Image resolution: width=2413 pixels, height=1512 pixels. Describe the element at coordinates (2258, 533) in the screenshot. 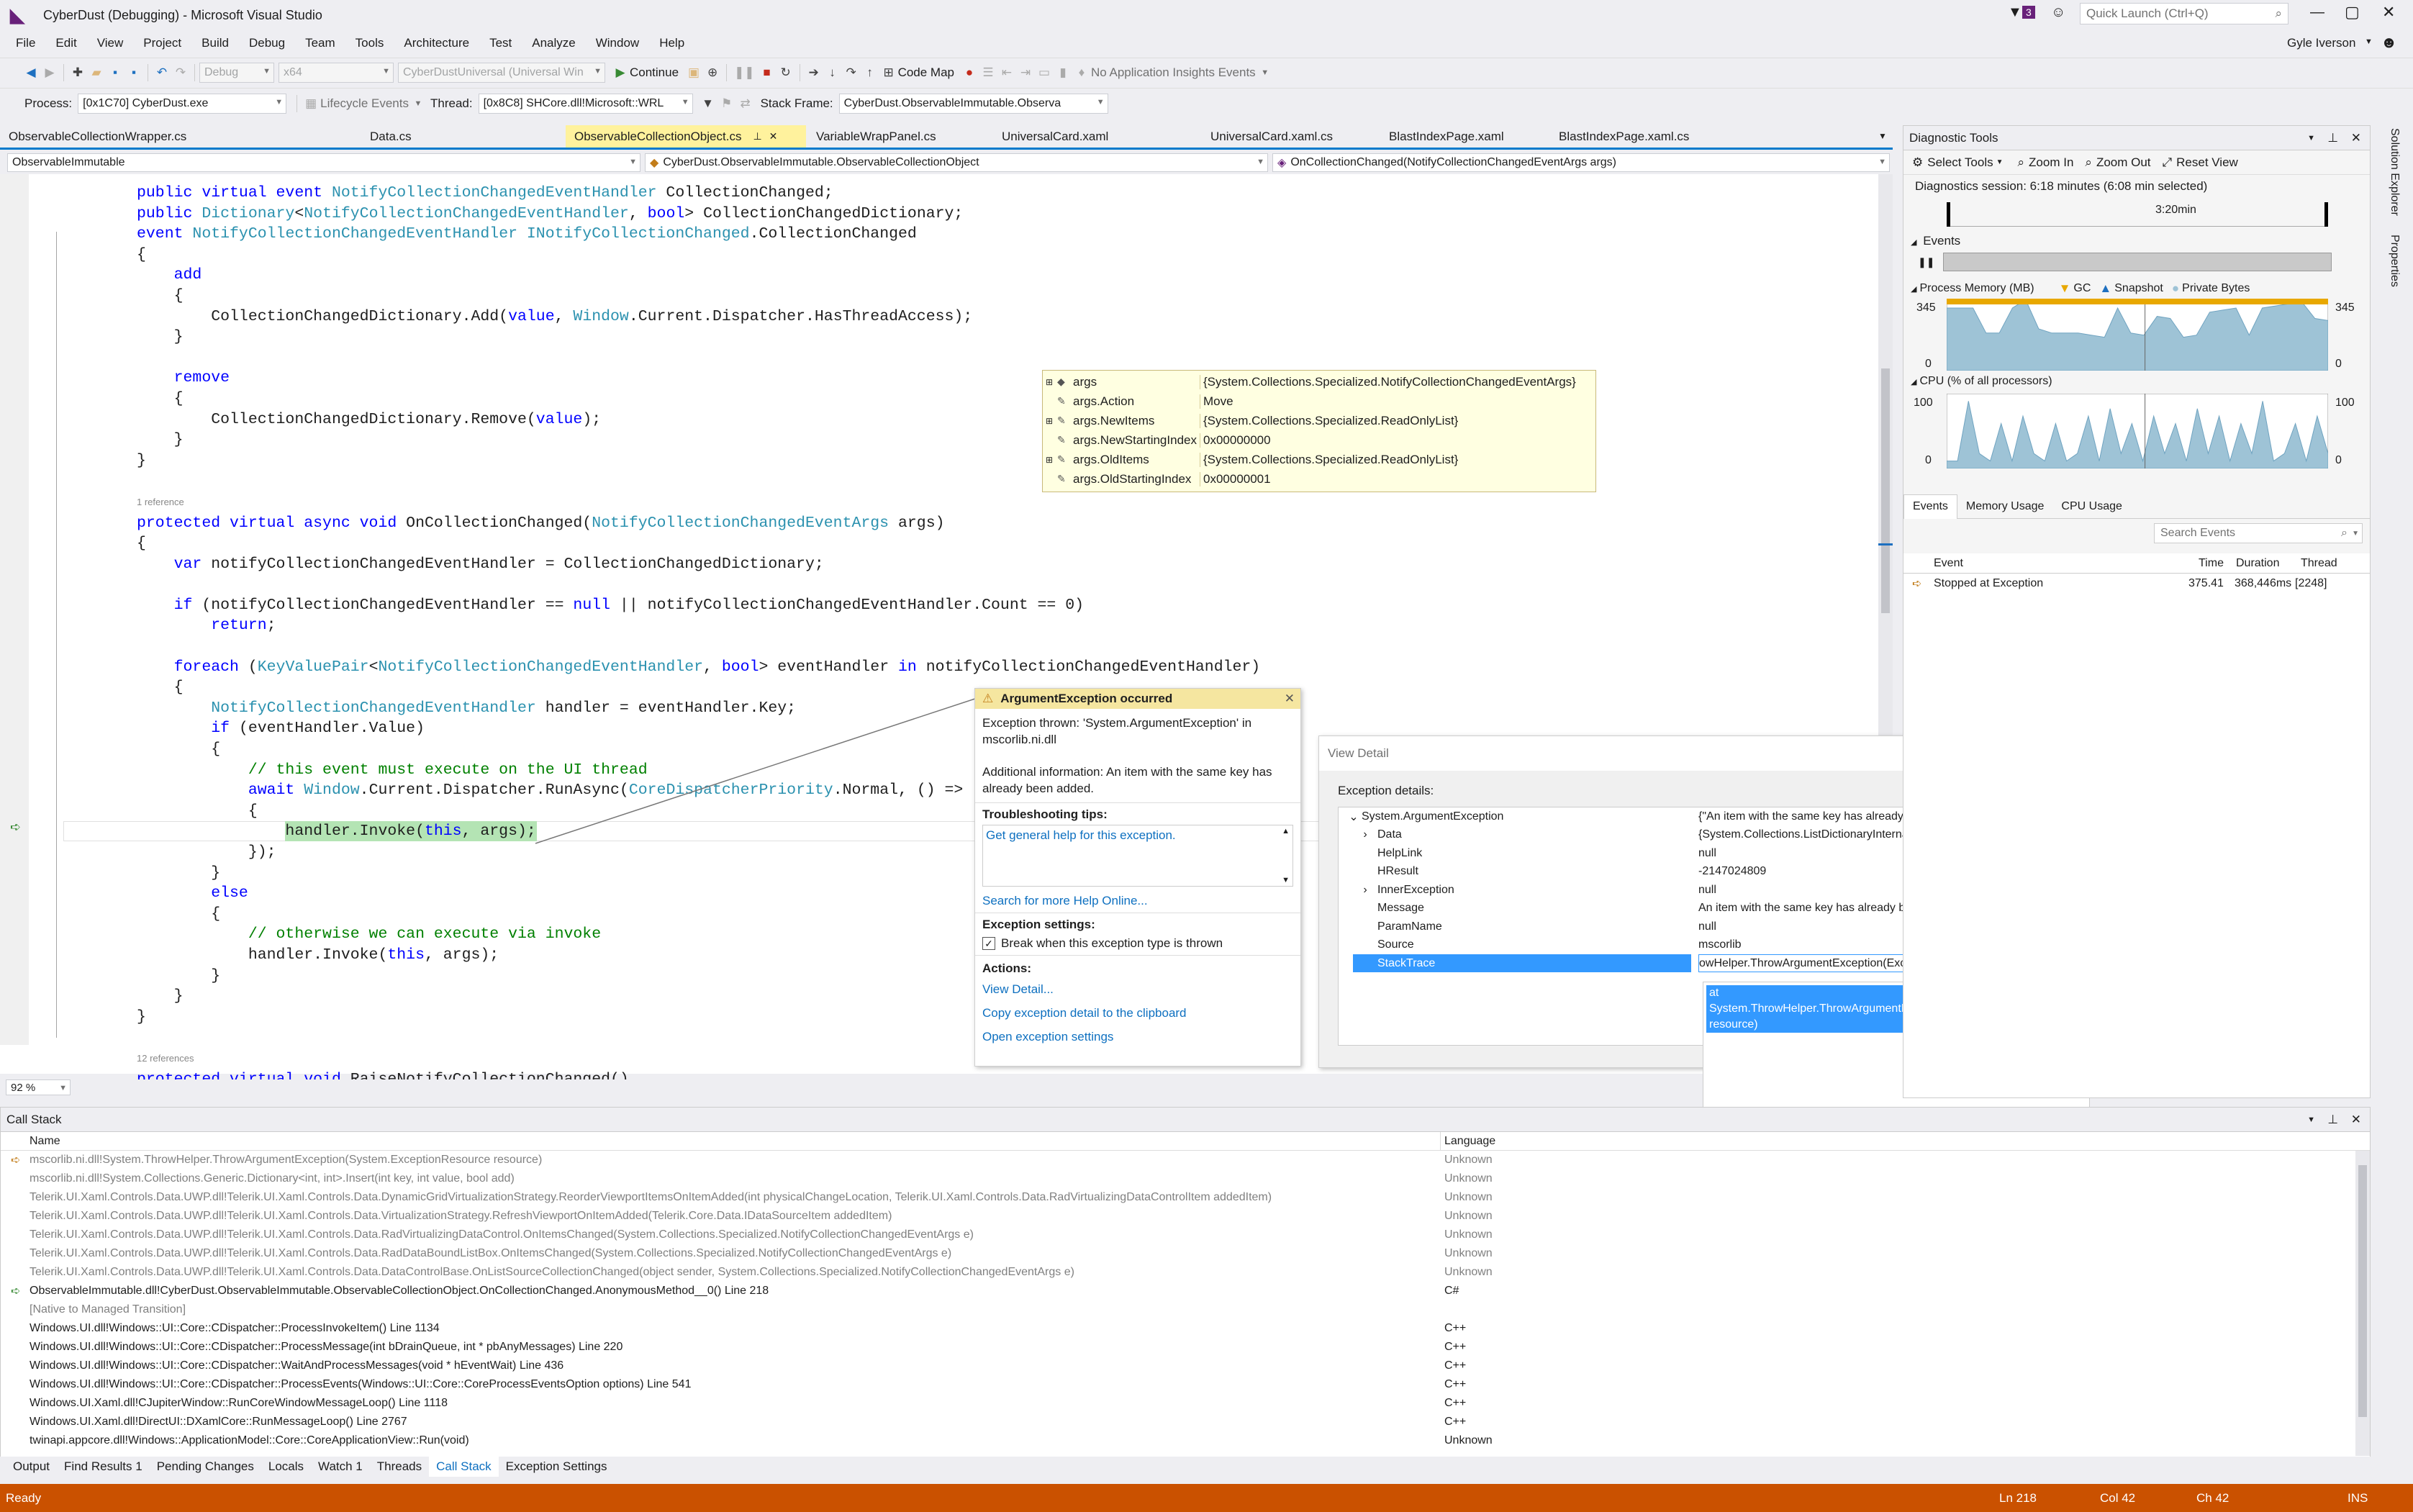

I see `search-events-input: Search Events ⌕ ▼` at that location.